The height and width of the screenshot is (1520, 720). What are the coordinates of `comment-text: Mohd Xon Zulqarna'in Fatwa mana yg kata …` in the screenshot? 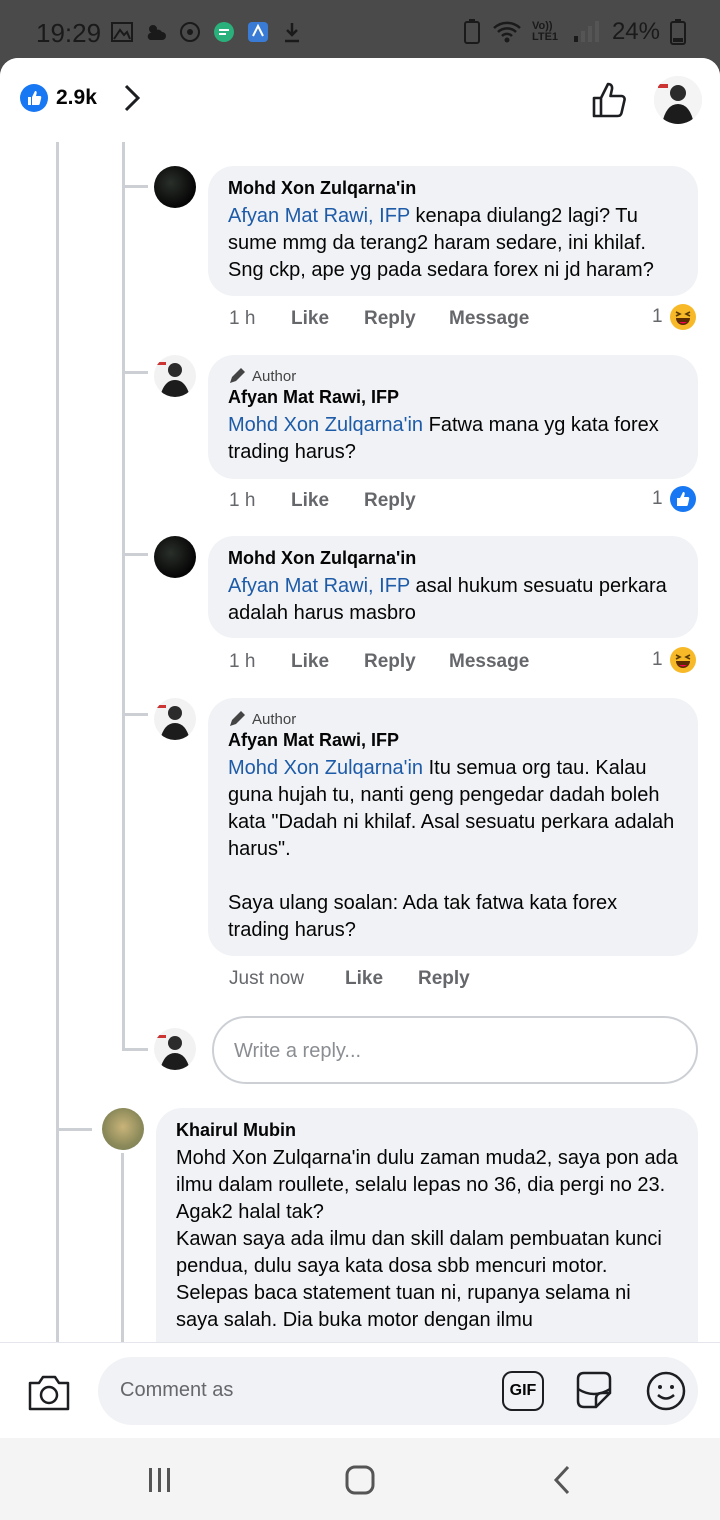 It's located at (453, 439).